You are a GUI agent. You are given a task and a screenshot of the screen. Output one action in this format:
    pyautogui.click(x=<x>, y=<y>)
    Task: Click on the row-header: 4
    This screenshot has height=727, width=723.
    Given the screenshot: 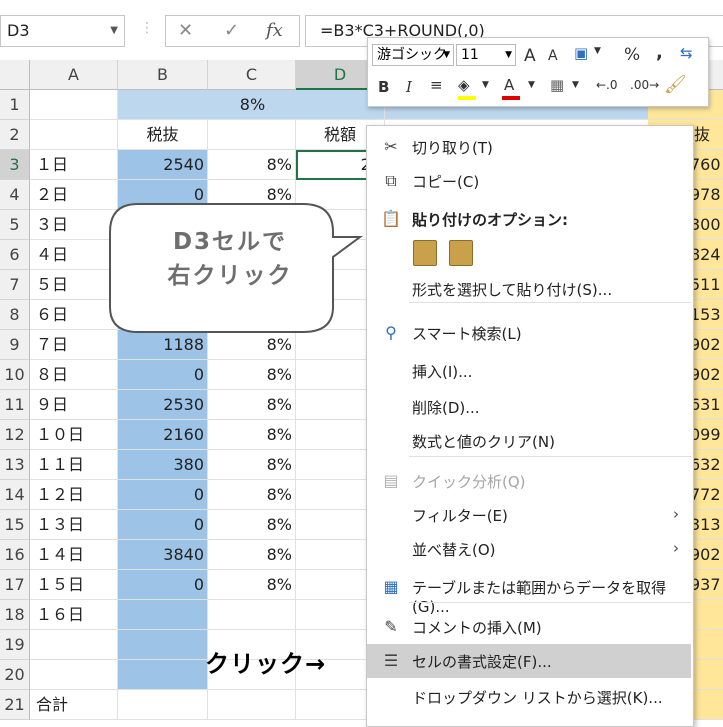 What is the action you would take?
    pyautogui.click(x=15, y=195)
    